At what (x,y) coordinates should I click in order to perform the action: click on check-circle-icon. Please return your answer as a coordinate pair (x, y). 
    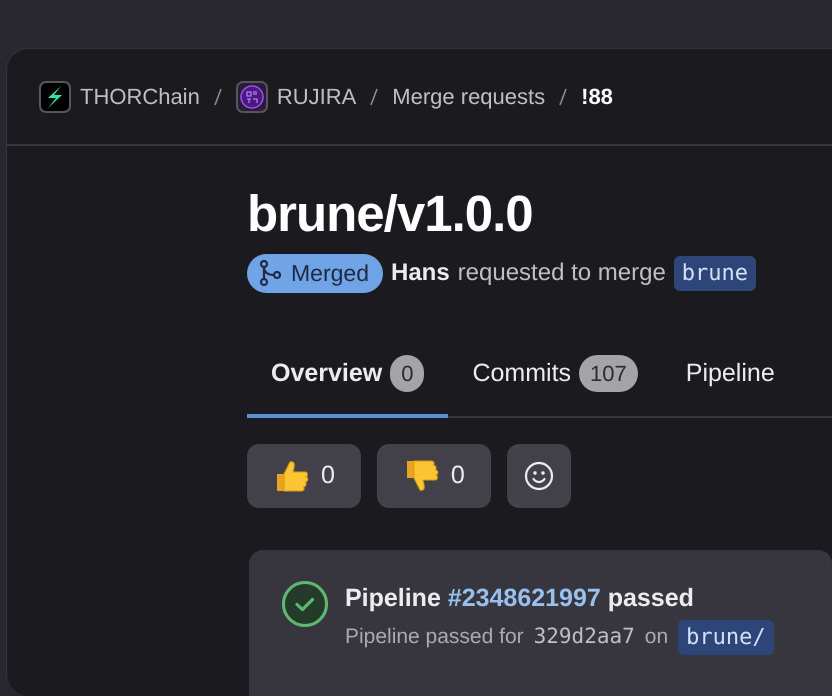
    Looking at the image, I should click on (305, 604).